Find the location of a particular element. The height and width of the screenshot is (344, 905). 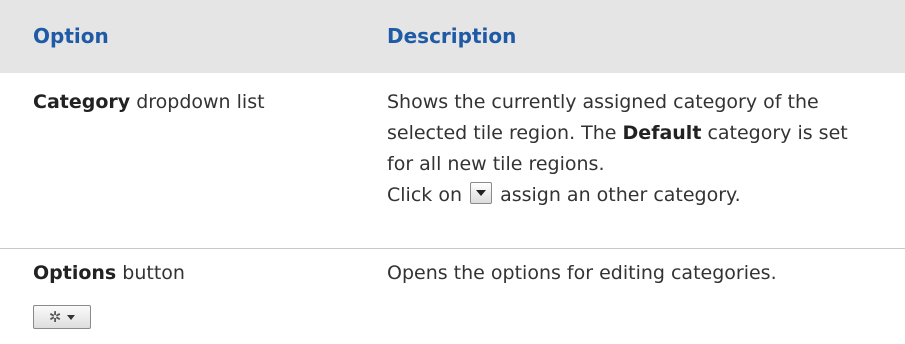

option-type: button is located at coordinates (150, 273).